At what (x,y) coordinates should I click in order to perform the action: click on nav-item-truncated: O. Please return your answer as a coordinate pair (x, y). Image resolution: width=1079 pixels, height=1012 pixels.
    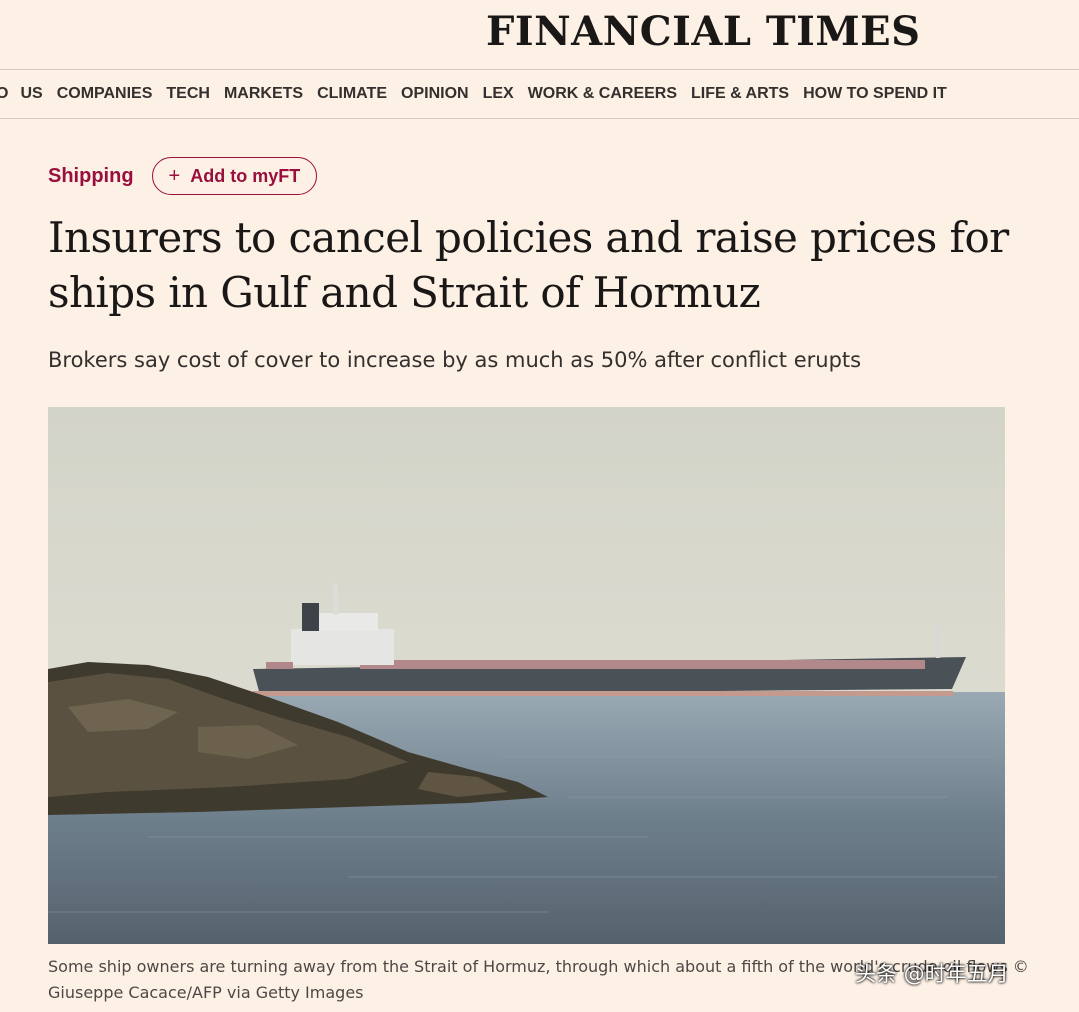
    Looking at the image, I should click on (4, 94).